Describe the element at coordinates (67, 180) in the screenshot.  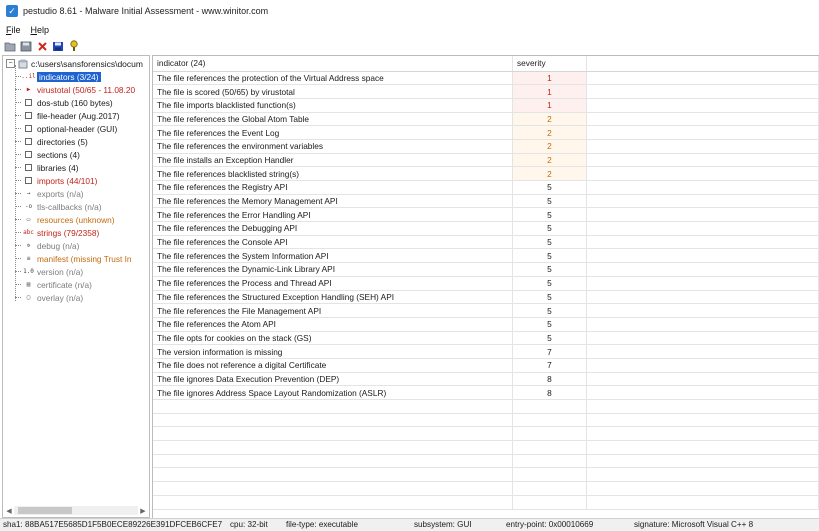
I see `tree-item-label: imports (44/101)` at that location.